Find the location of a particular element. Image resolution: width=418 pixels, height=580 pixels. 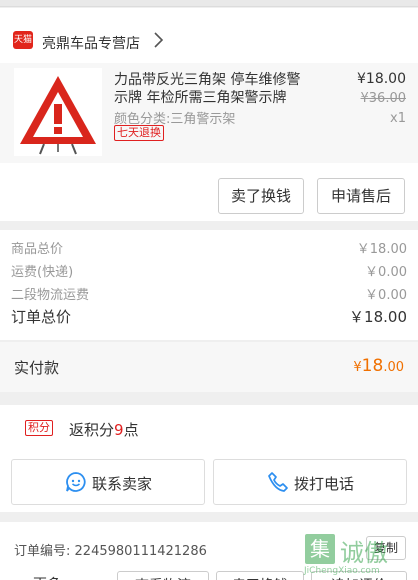

paid-label: 实付款 is located at coordinates (37, 368).